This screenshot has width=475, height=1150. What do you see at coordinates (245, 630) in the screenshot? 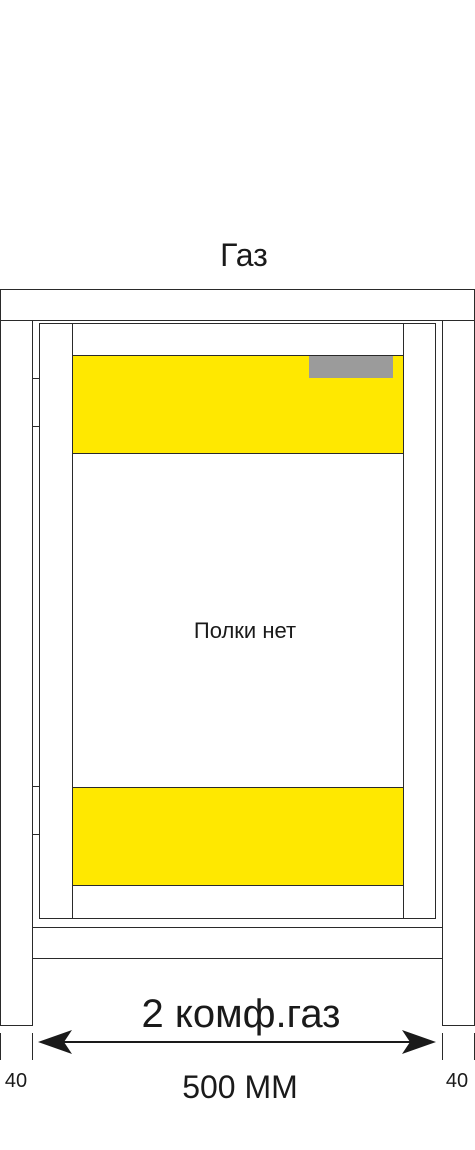
I see `shelf-note: Полки нет` at bounding box center [245, 630].